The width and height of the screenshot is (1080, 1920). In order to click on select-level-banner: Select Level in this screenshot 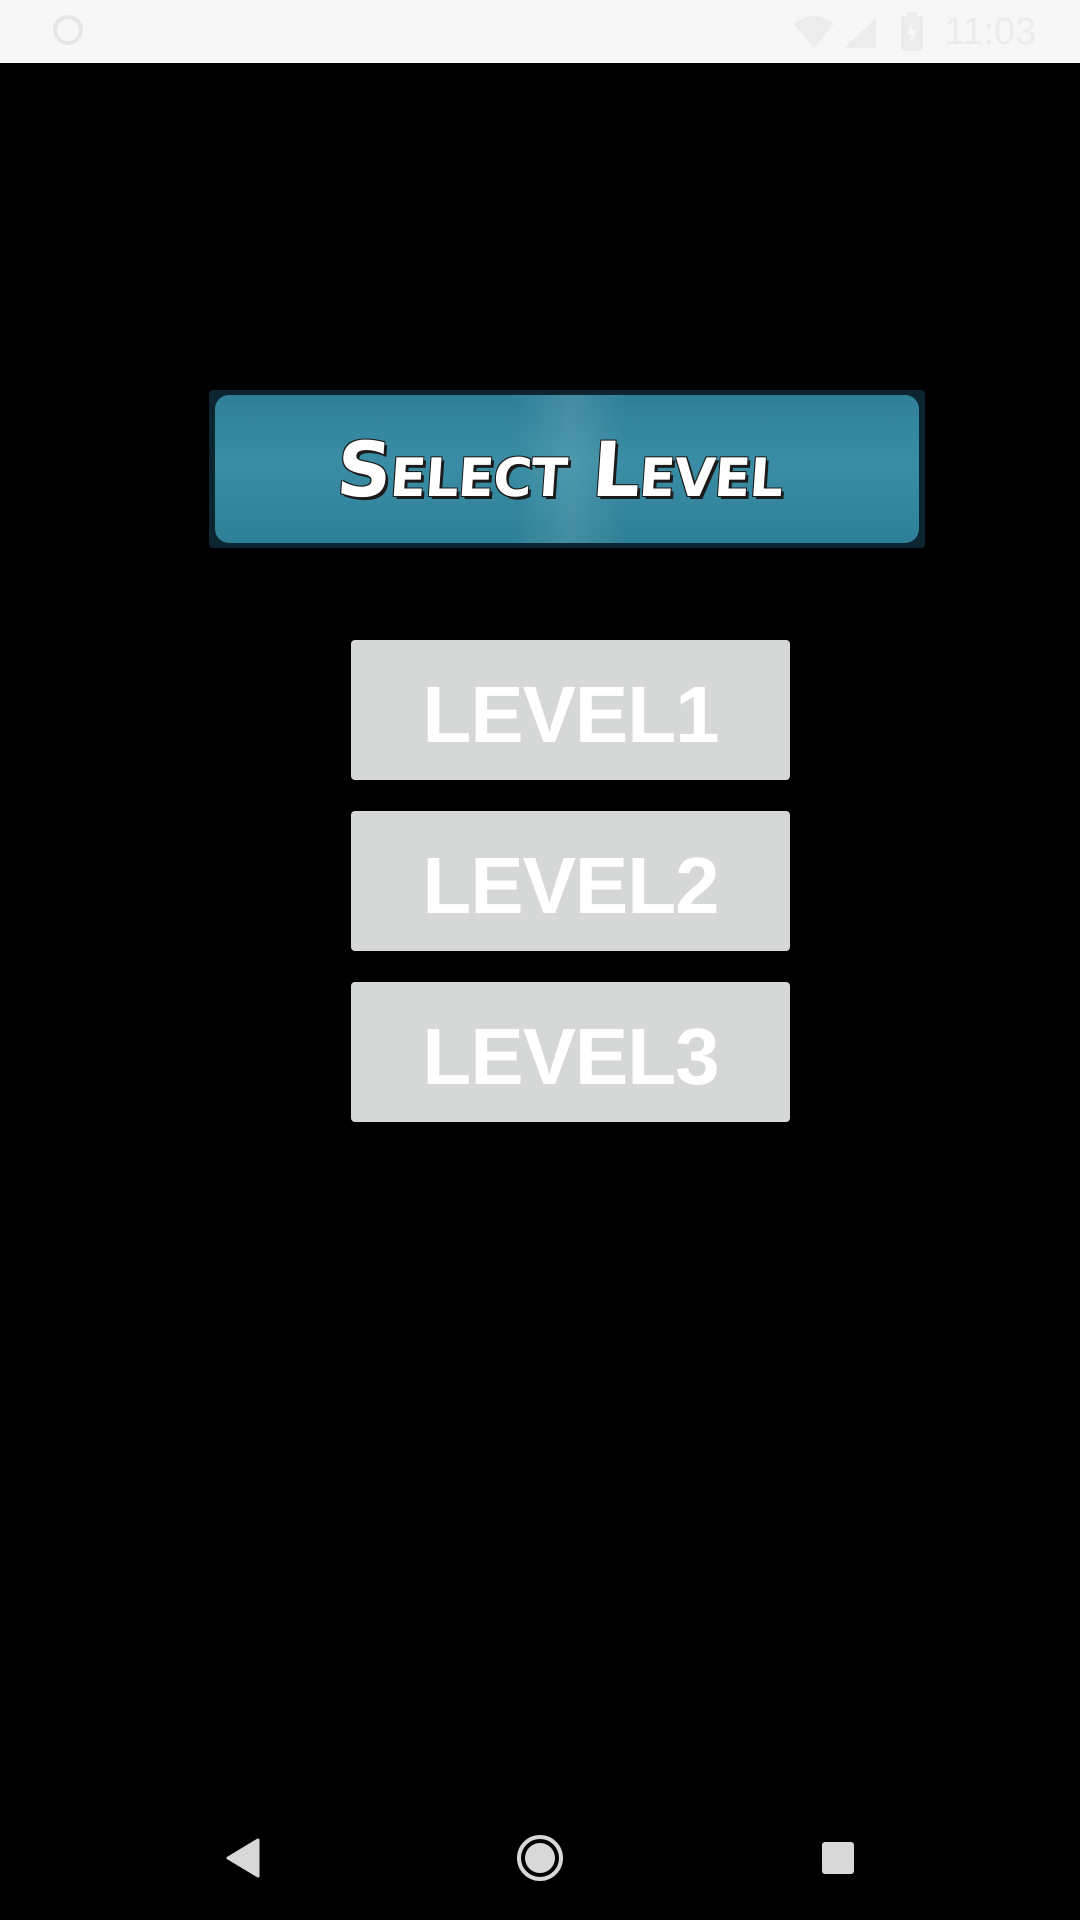, I will do `click(567, 469)`.